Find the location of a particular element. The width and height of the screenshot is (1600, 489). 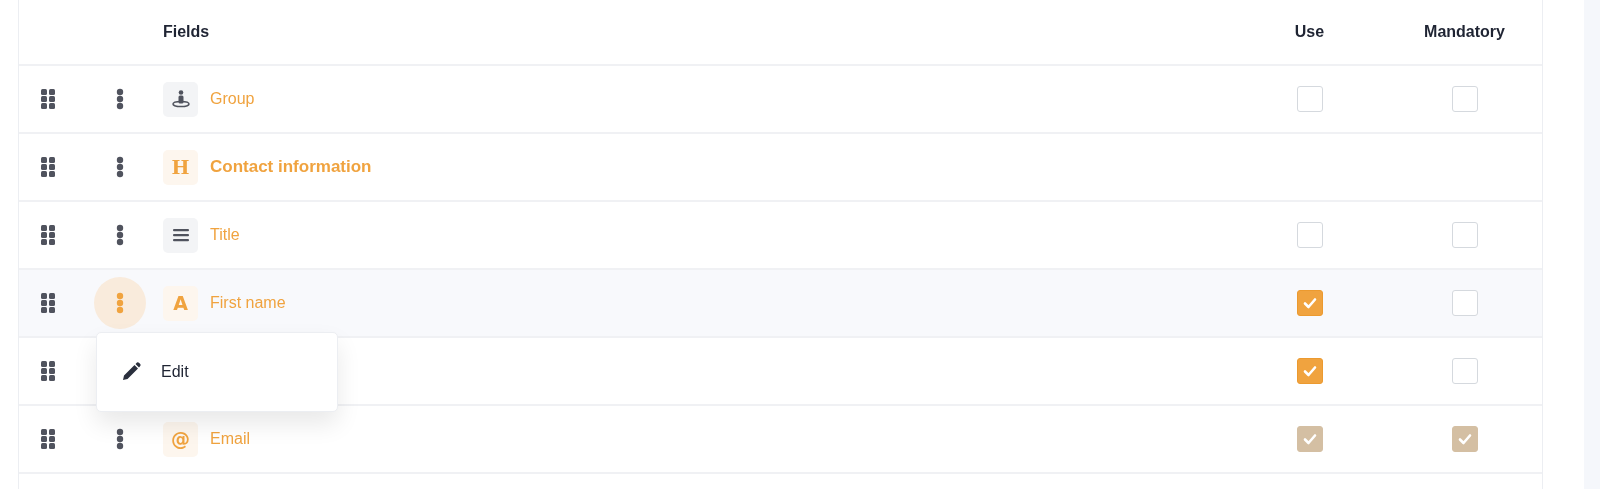

field-label: Email is located at coordinates (230, 439).